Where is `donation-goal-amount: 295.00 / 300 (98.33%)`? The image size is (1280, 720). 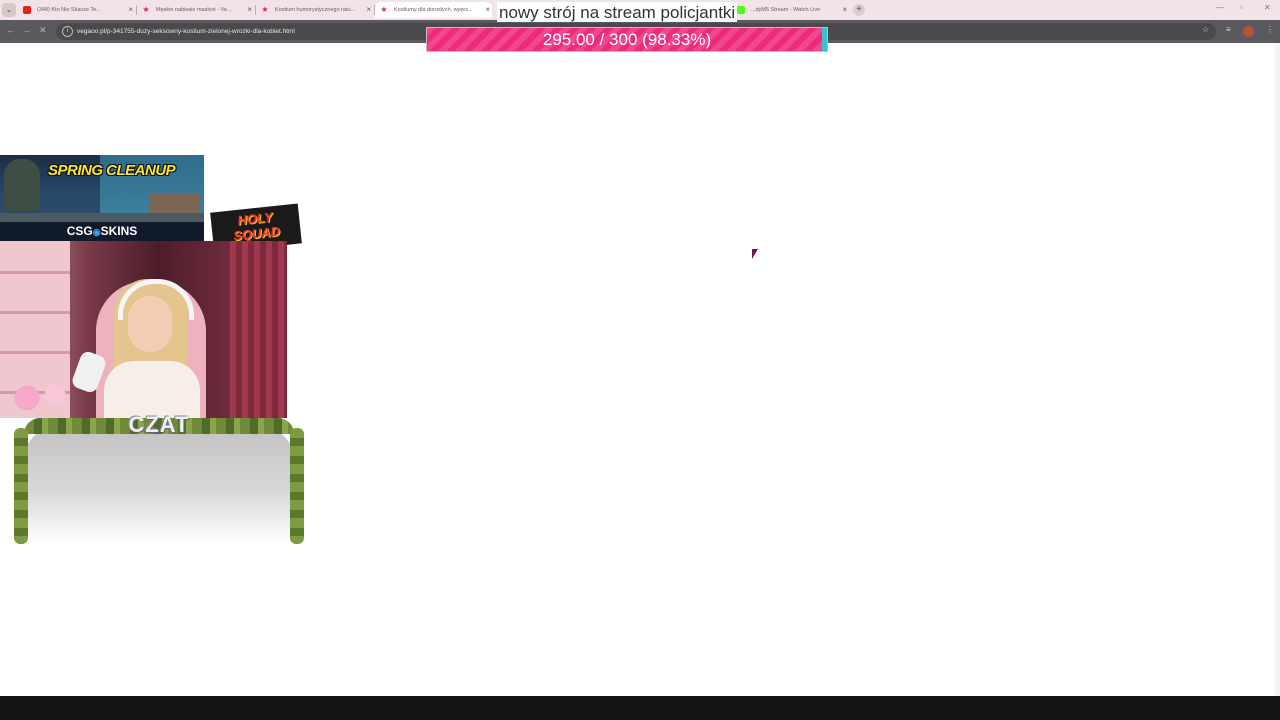
donation-goal-amount: 295.00 / 300 (98.33%) is located at coordinates (627, 39).